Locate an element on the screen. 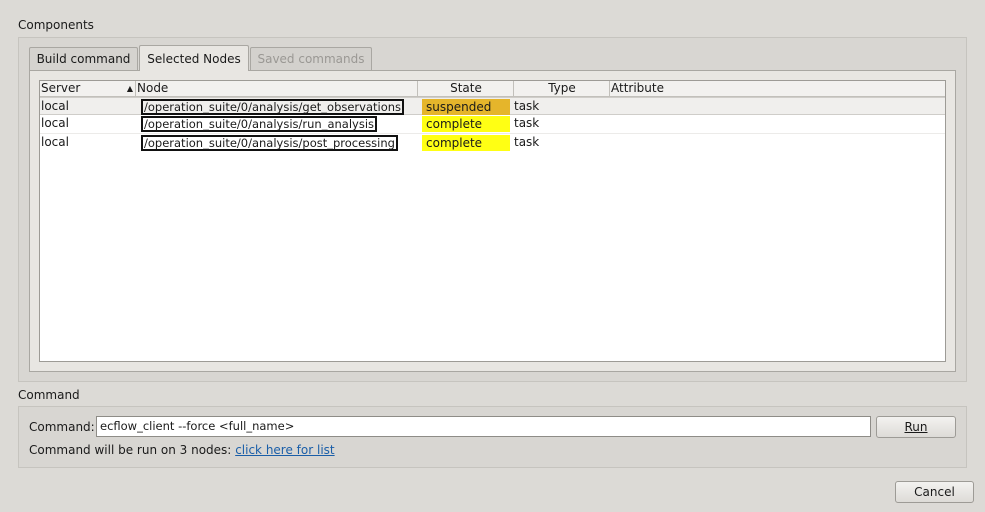 This screenshot has width=985, height=512. column-header-state: State is located at coordinates (466, 89).